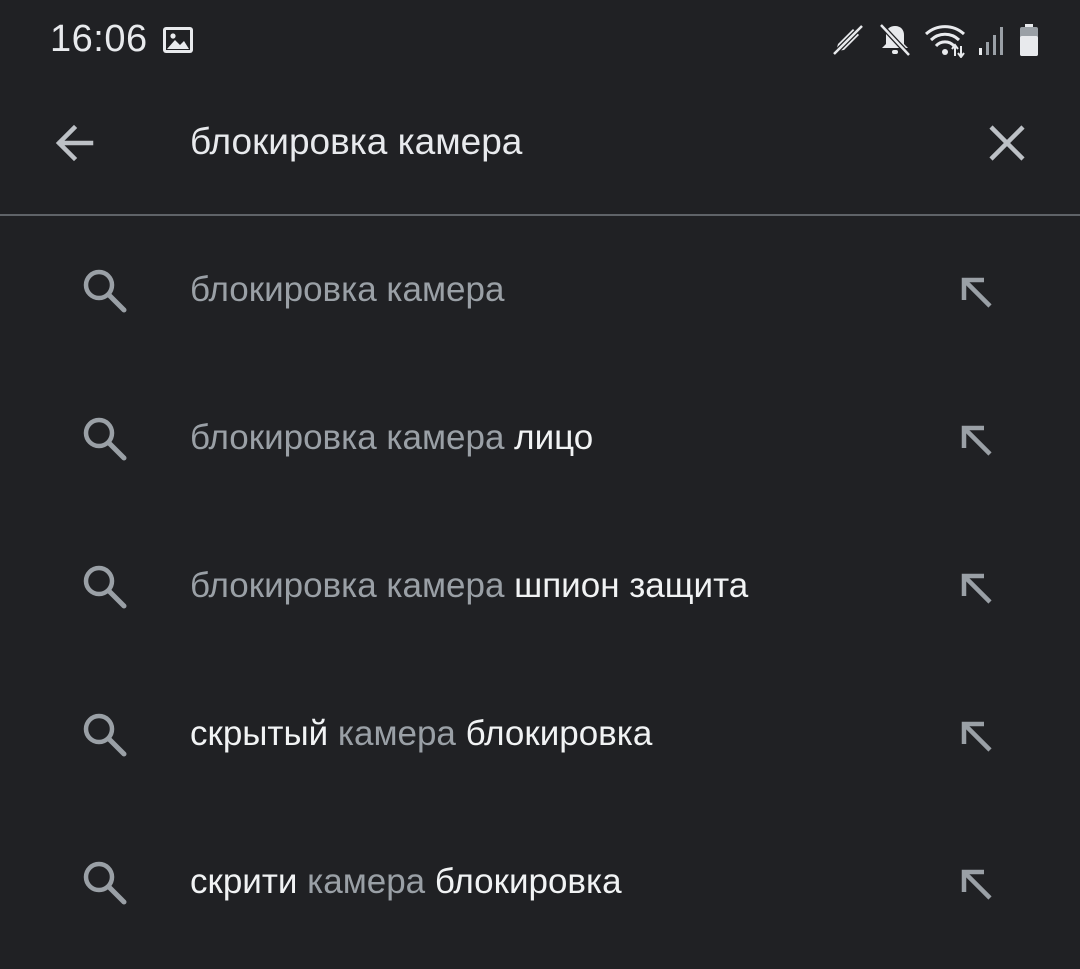 The height and width of the screenshot is (969, 1080). What do you see at coordinates (178, 40) in the screenshot?
I see `image-notification-icon` at bounding box center [178, 40].